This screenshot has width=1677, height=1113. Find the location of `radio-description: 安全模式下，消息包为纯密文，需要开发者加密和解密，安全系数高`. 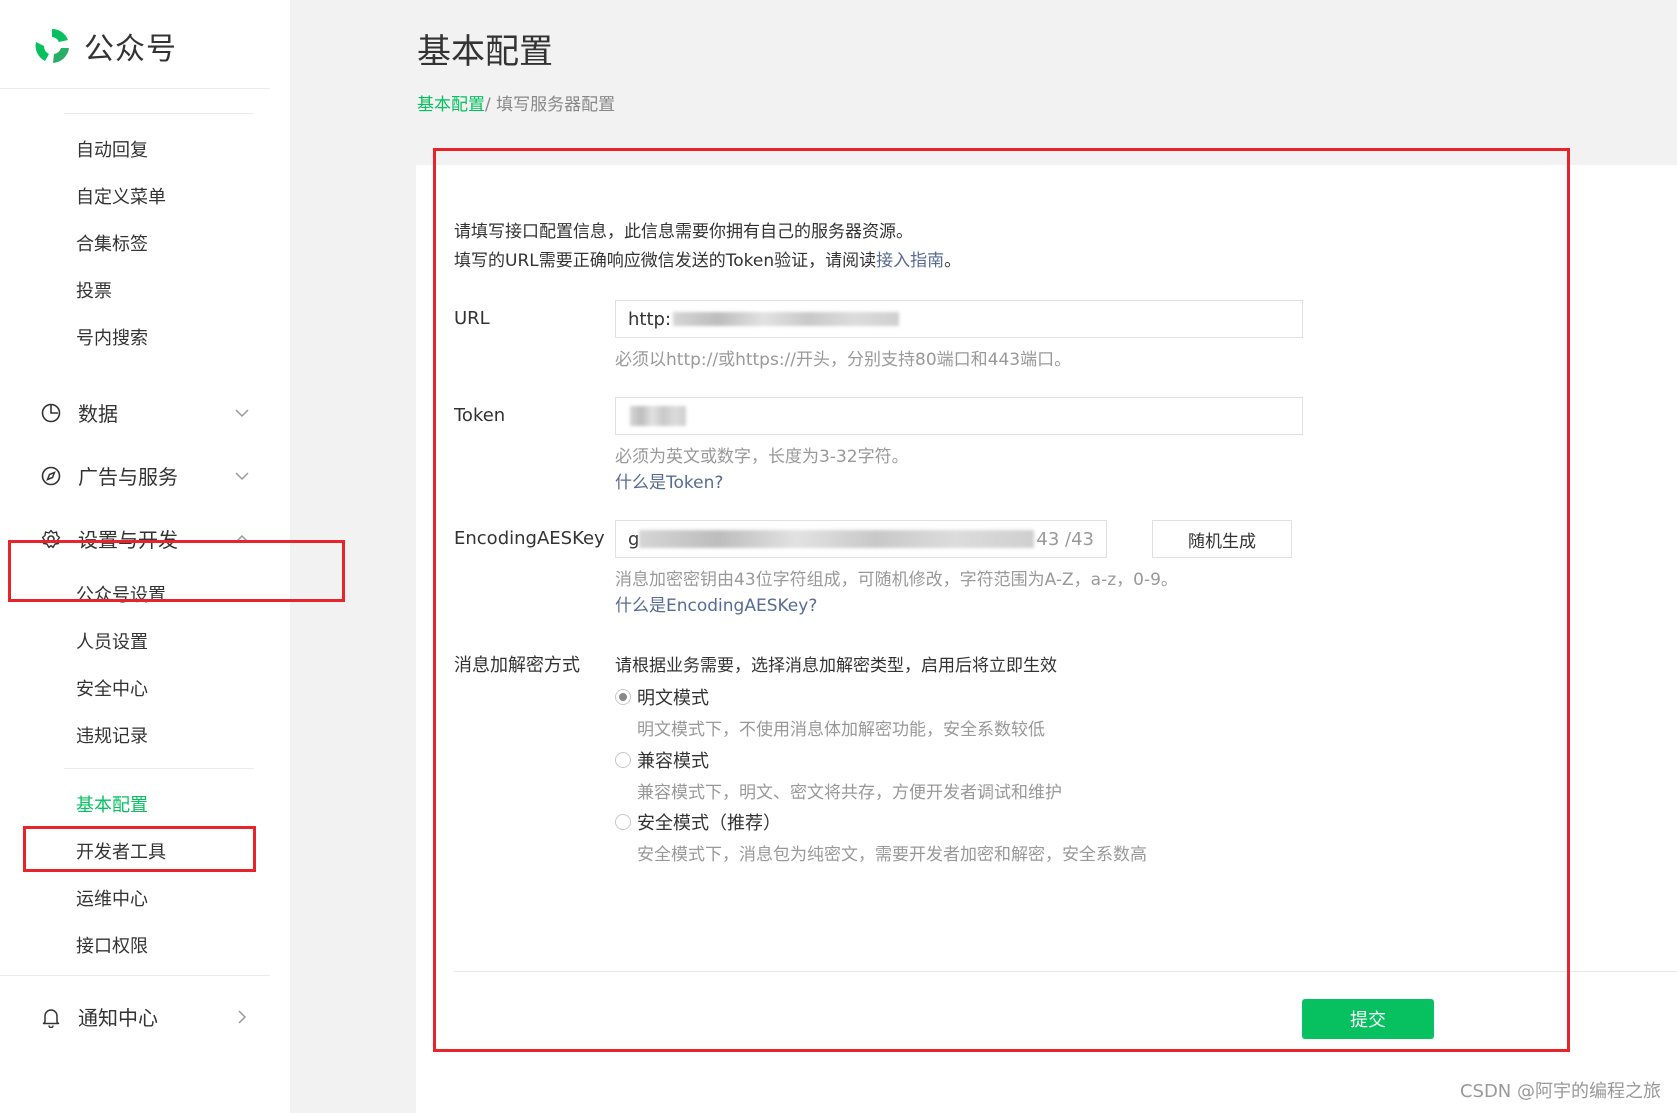

radio-description: 安全模式下，消息包为纯密文，需要开发者加密和解密，安全系数高 is located at coordinates (892, 855).